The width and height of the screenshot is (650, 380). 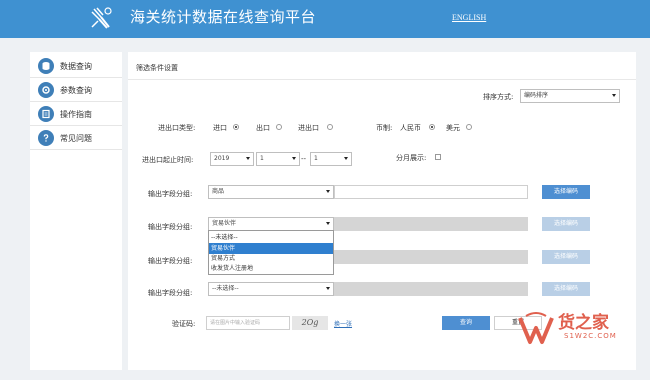 What do you see at coordinates (438, 157) in the screenshot?
I see `monthly-display-checkbox` at bounding box center [438, 157].